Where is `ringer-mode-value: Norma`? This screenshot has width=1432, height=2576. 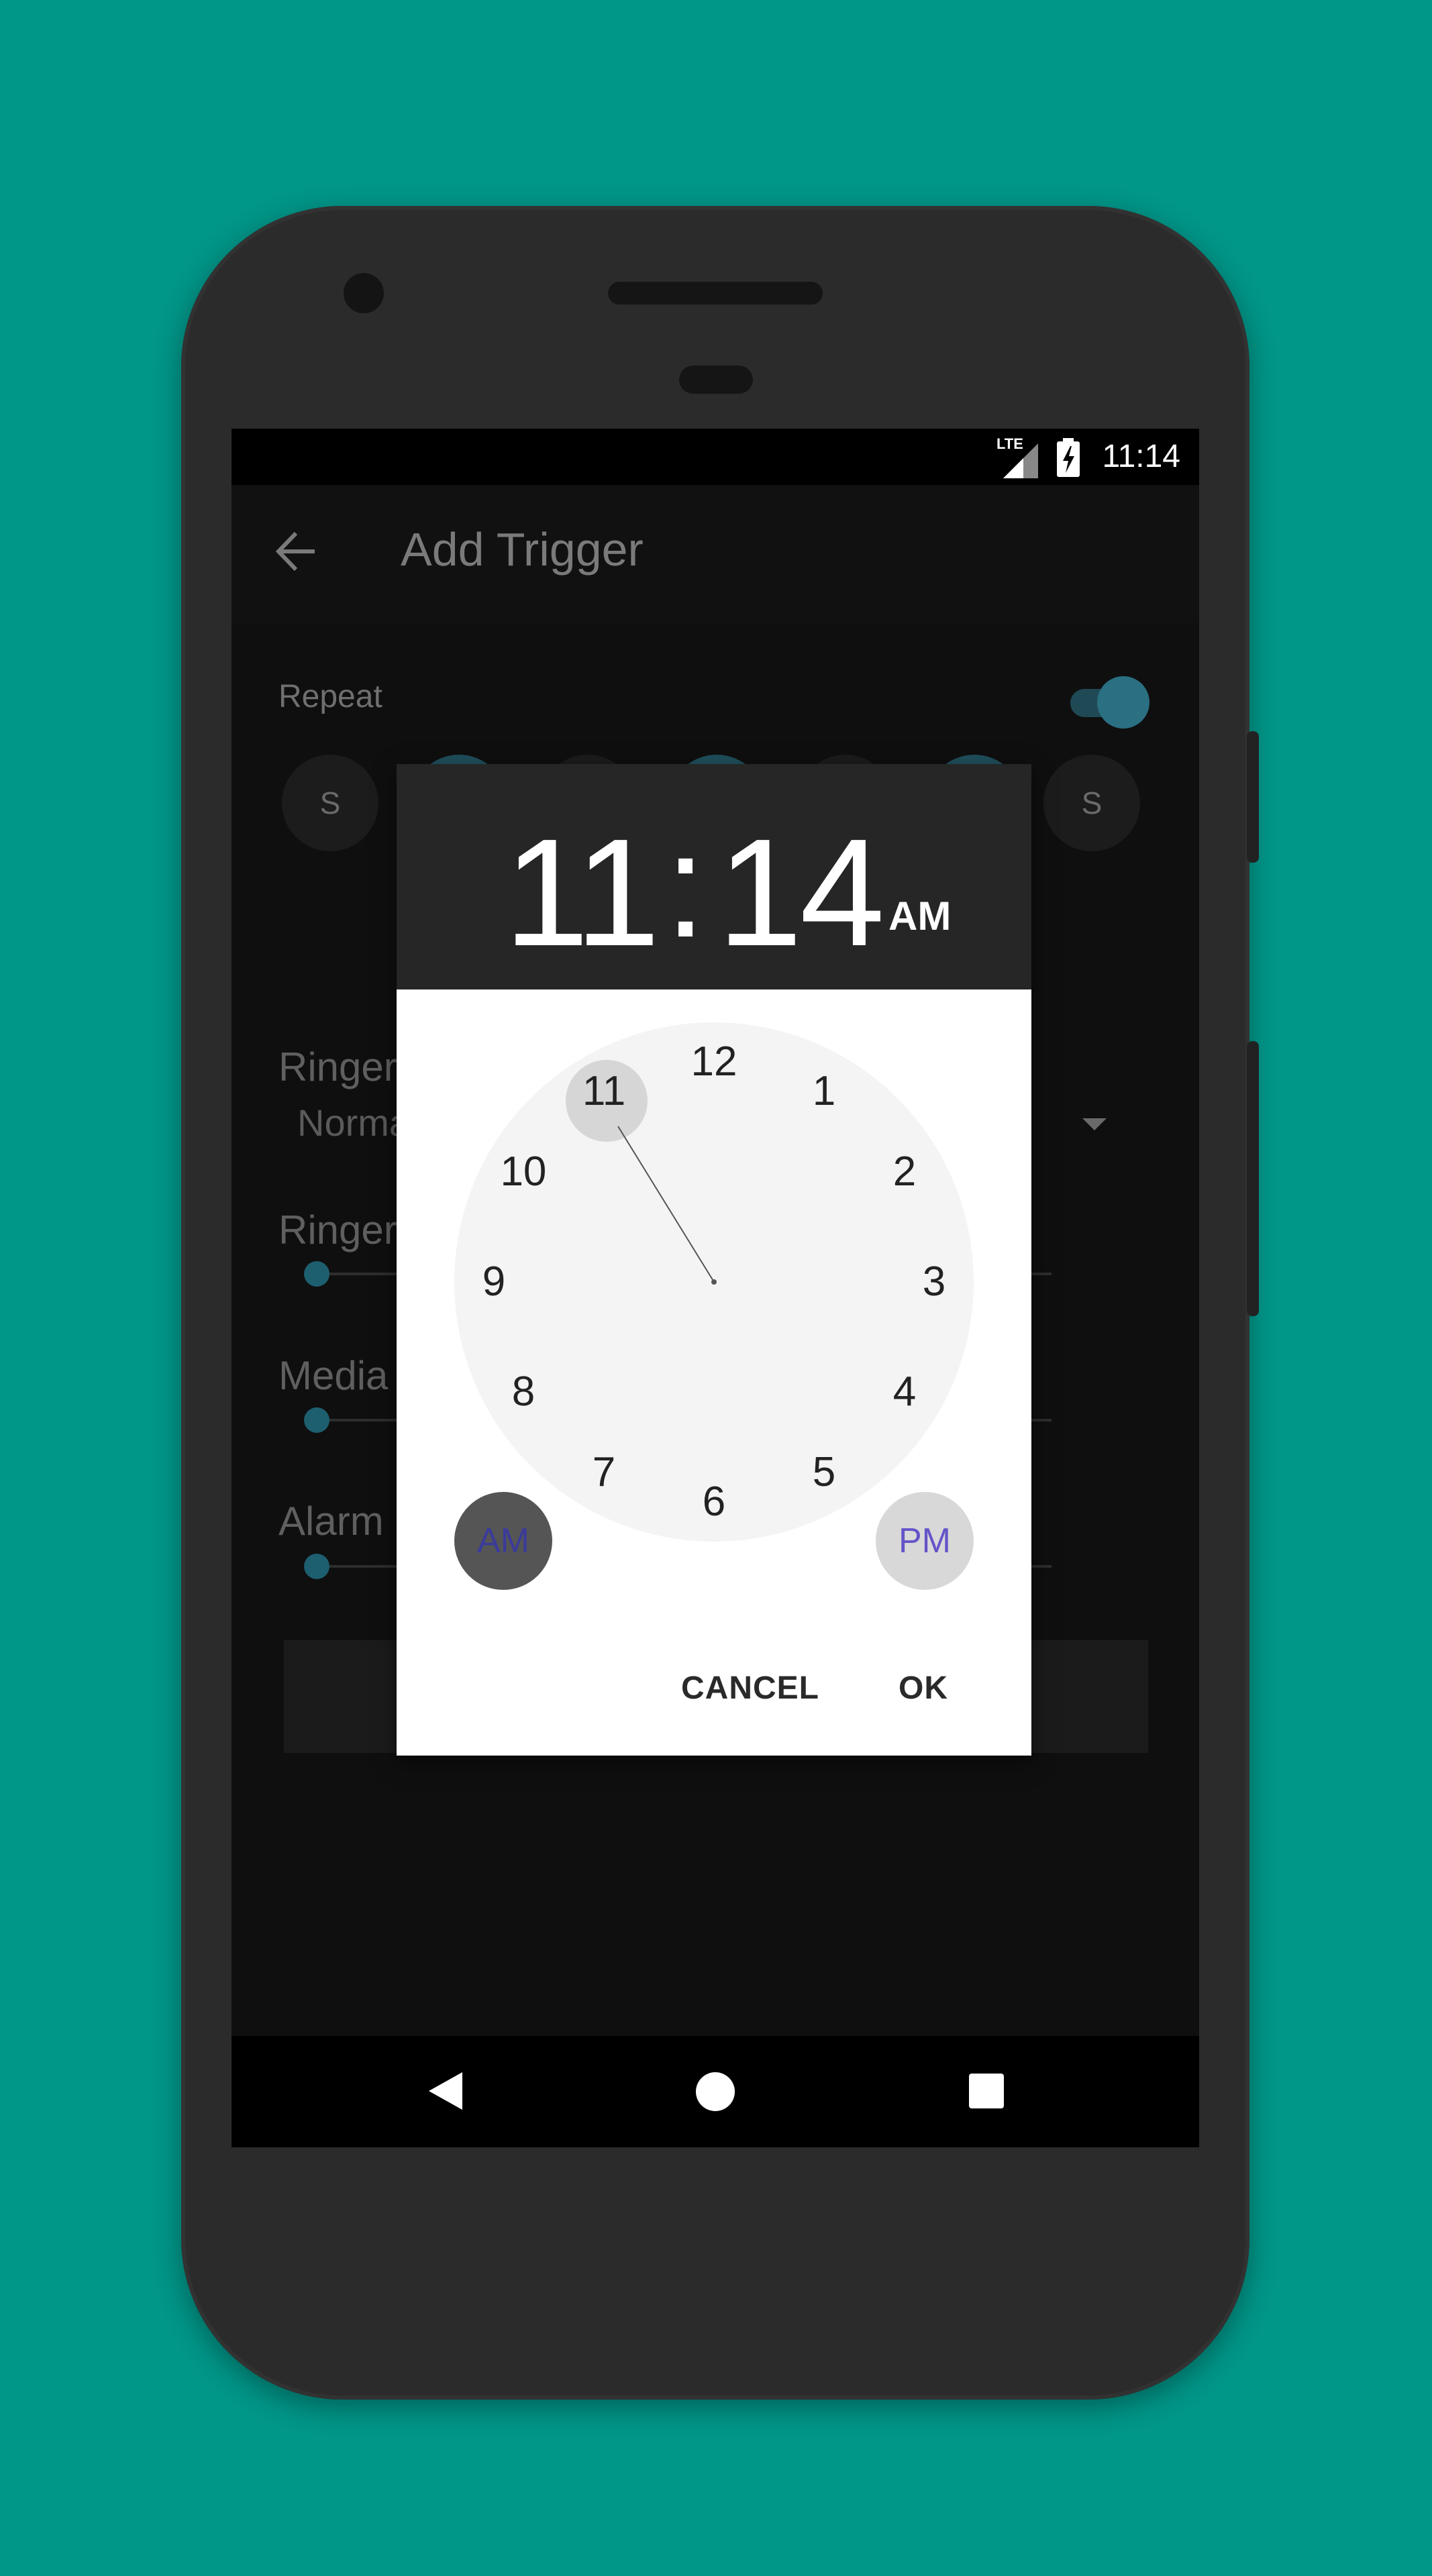 ringer-mode-value: Norma is located at coordinates (353, 1122).